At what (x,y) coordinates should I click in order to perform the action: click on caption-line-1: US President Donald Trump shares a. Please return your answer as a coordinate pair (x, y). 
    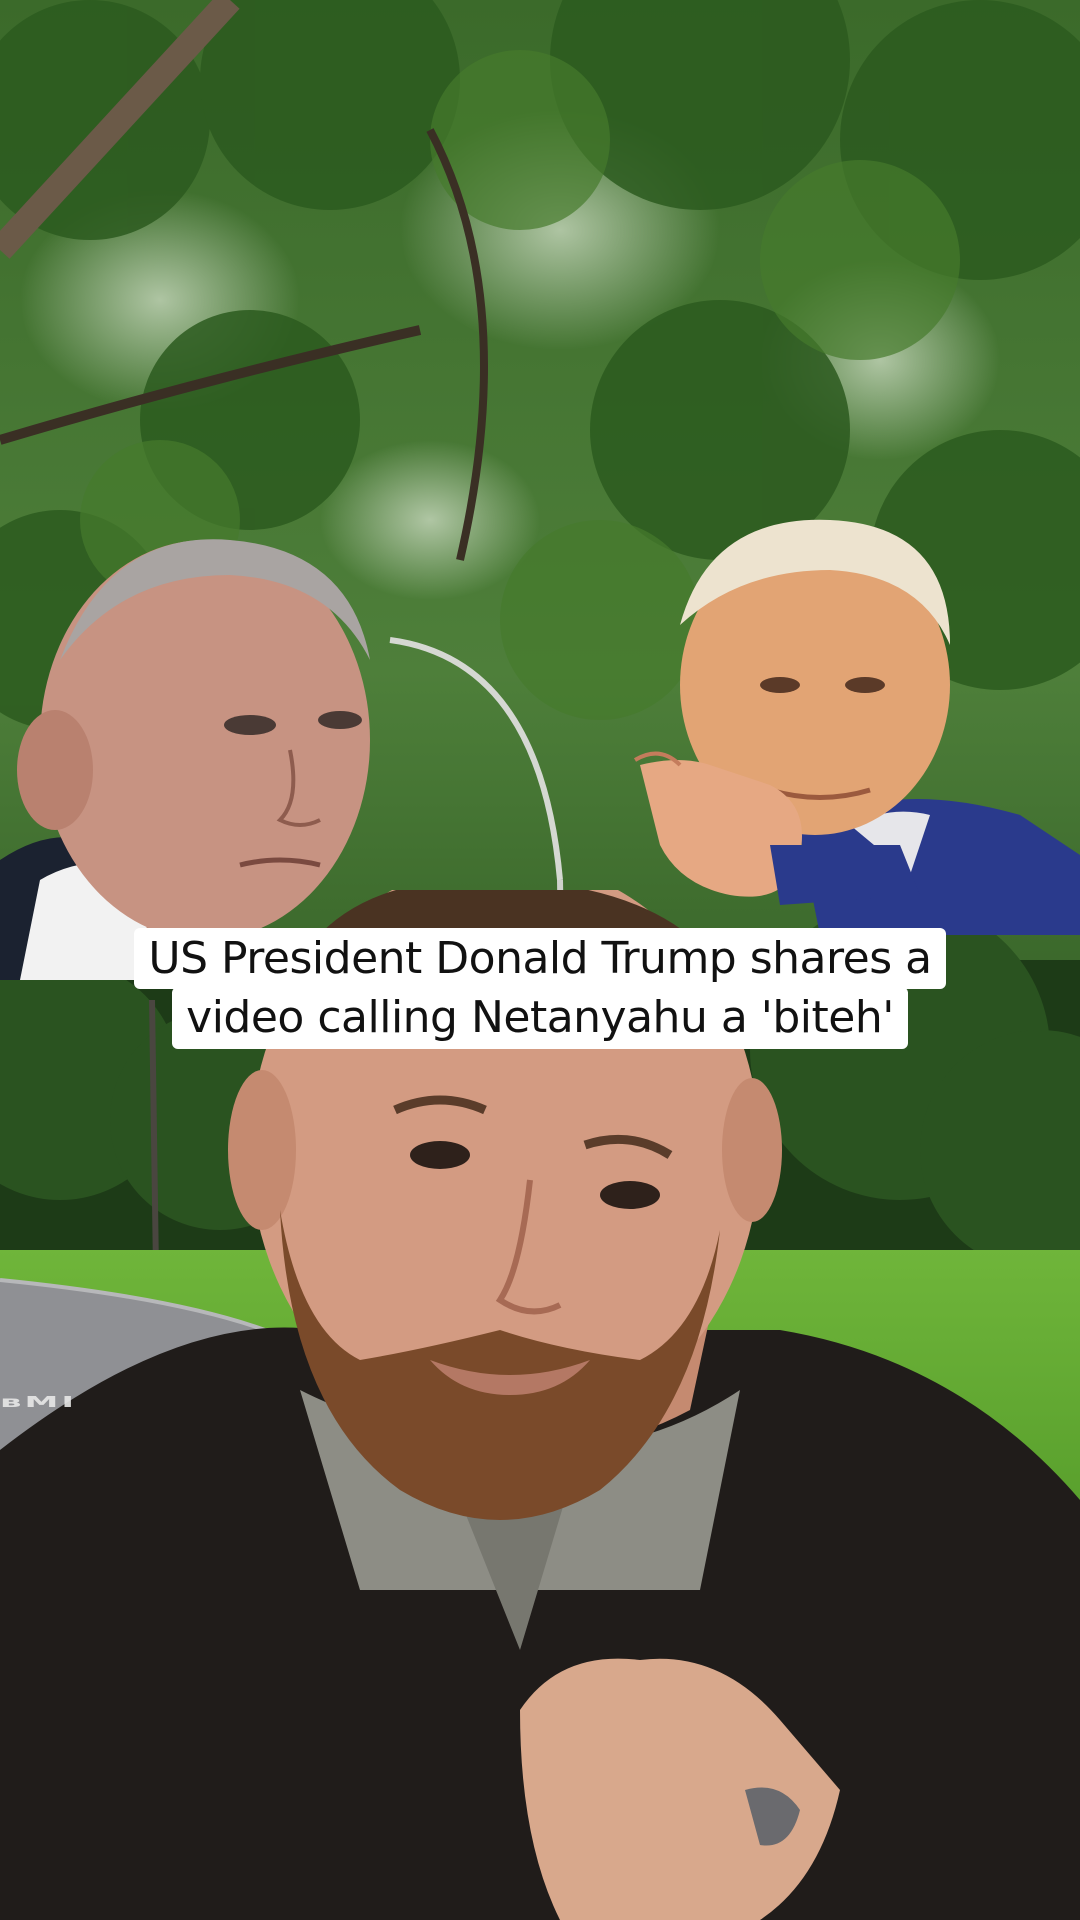
    Looking at the image, I should click on (540, 959).